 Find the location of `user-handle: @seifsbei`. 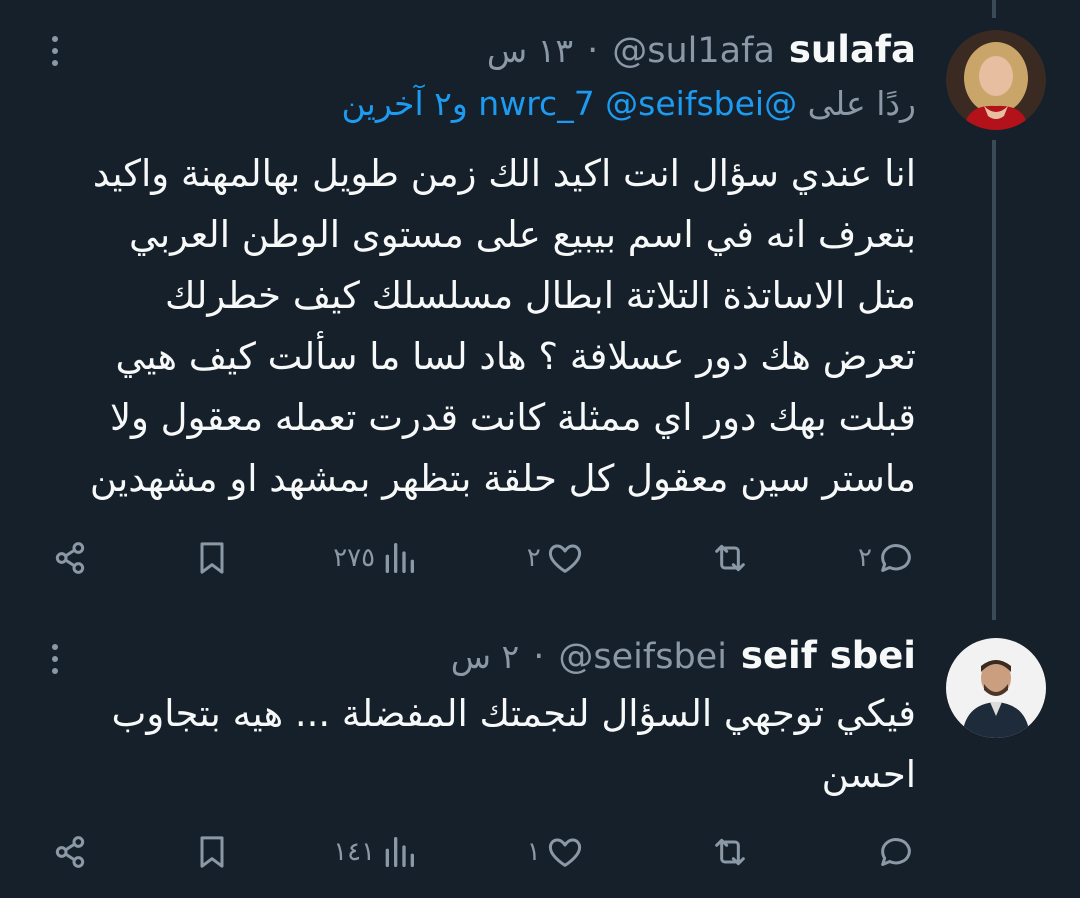

user-handle: @seifsbei is located at coordinates (642, 657).